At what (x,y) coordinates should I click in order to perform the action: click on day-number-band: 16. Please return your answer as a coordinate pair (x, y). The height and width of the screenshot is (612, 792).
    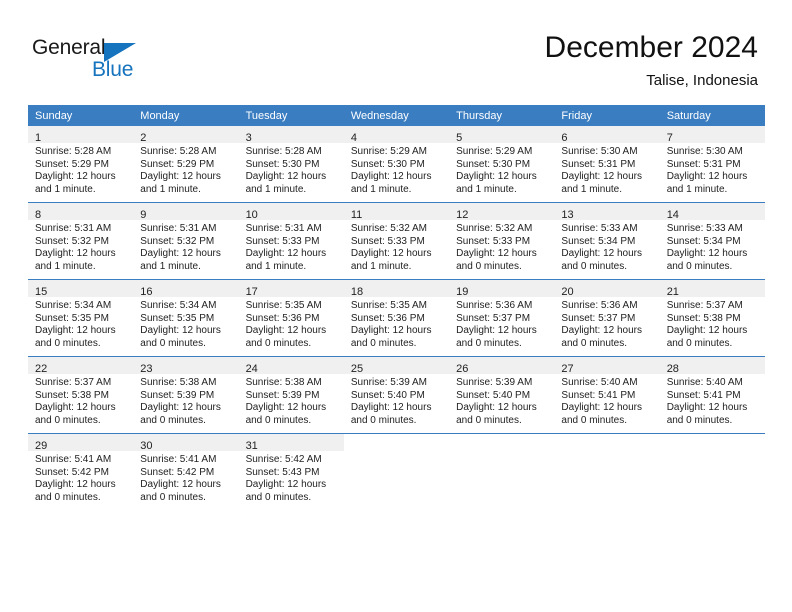
    Looking at the image, I should click on (186, 289).